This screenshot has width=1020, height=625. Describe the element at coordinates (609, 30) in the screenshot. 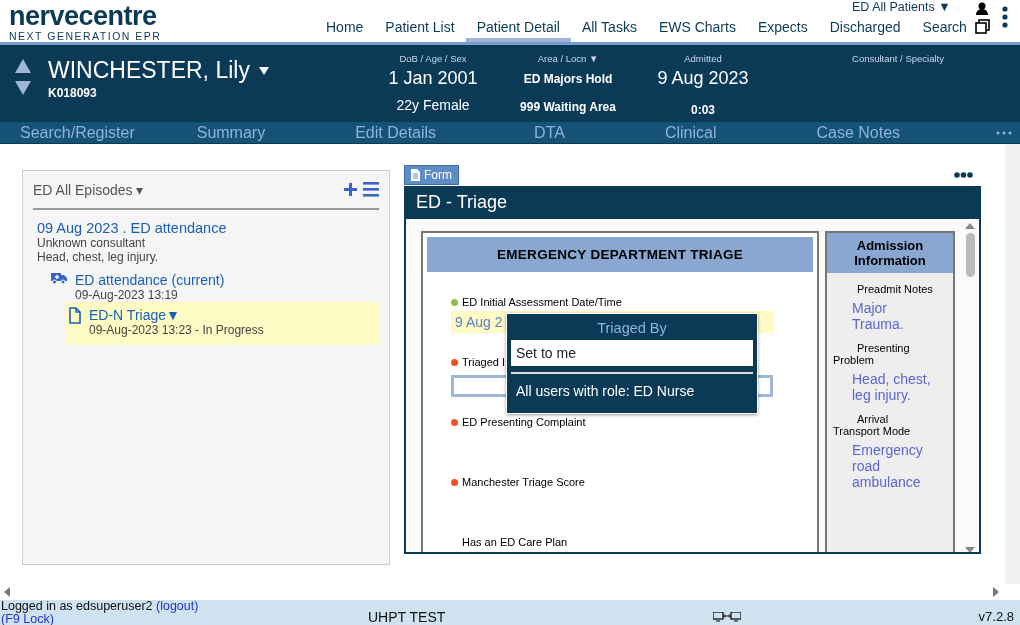

I see `nav-tab: All Tasks` at that location.